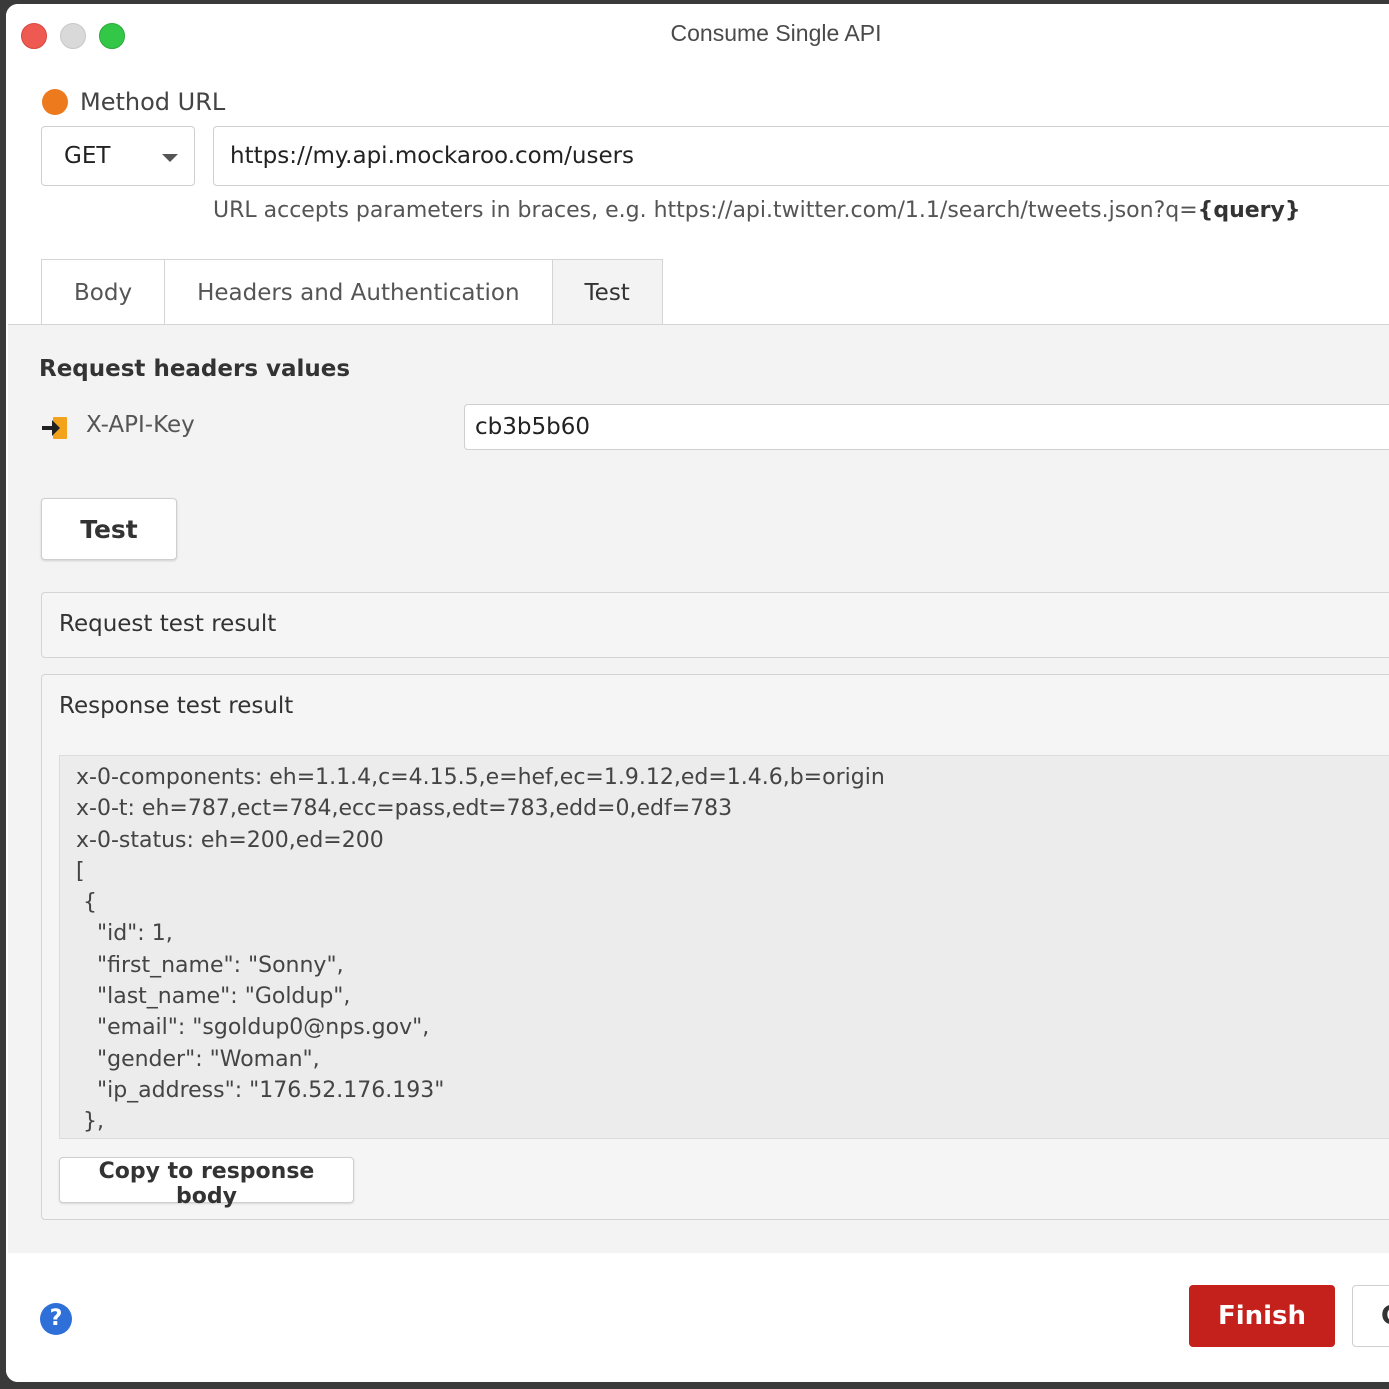 The height and width of the screenshot is (1389, 1389). I want to click on tab-headers-and-authentication: Headers and Authentication, so click(358, 292).